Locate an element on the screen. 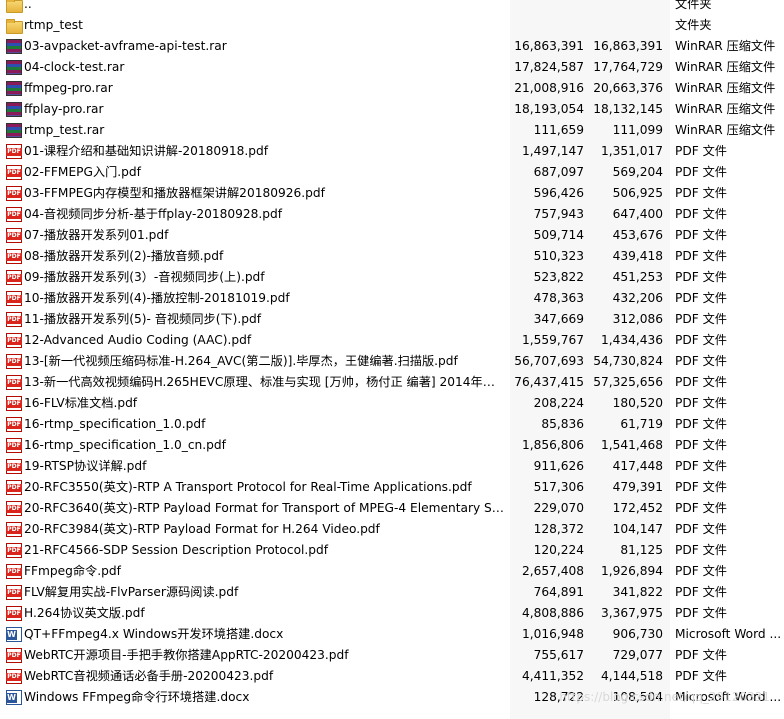 The width and height of the screenshot is (784, 719). docx-icon is located at coordinates (14, 697).